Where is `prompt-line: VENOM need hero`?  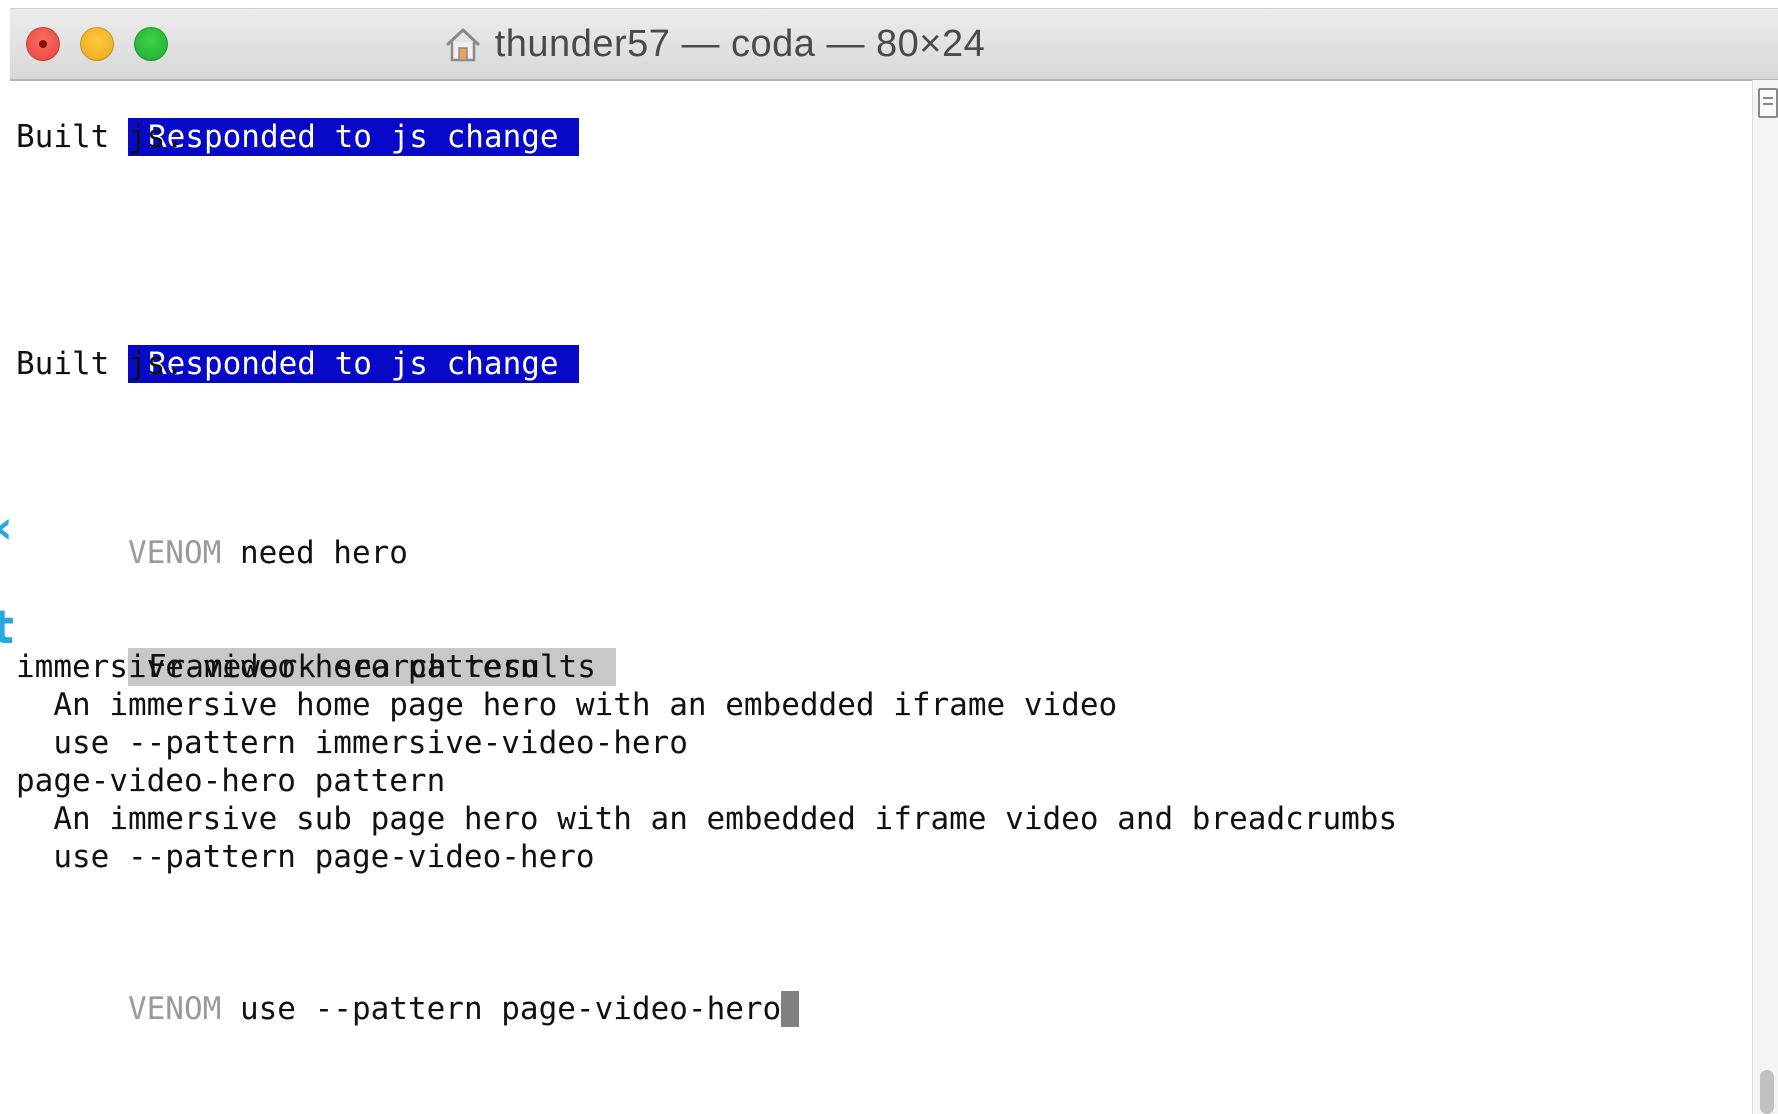
prompt-line: VENOM need hero is located at coordinates (212, 533).